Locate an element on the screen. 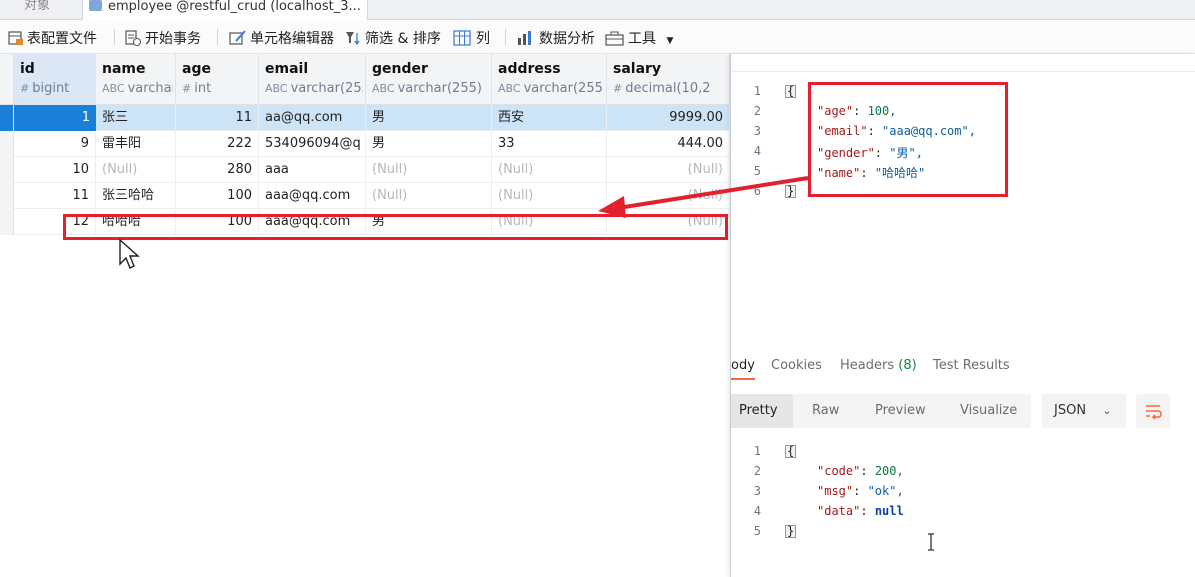  wrap-lines-button is located at coordinates (1153, 411).